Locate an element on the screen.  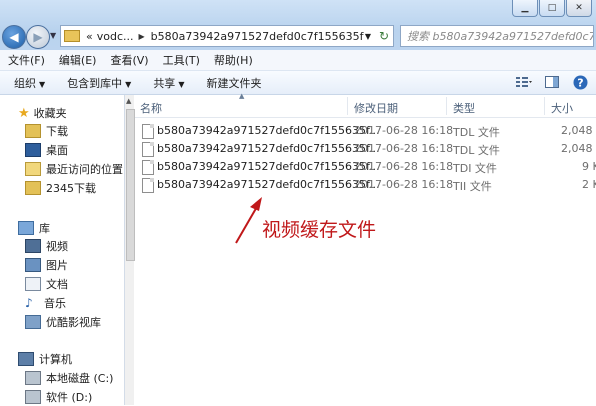
youku-library-icon is located at coordinates (33, 322).